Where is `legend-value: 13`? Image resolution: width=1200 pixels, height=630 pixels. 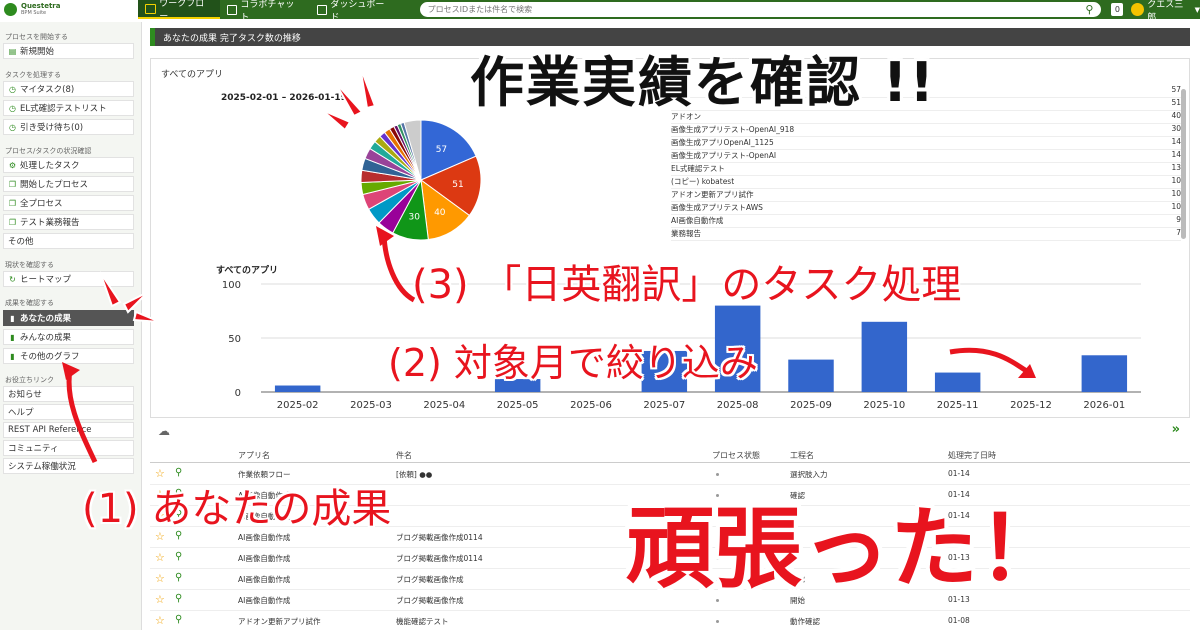 legend-value: 13 is located at coordinates (1176, 167).